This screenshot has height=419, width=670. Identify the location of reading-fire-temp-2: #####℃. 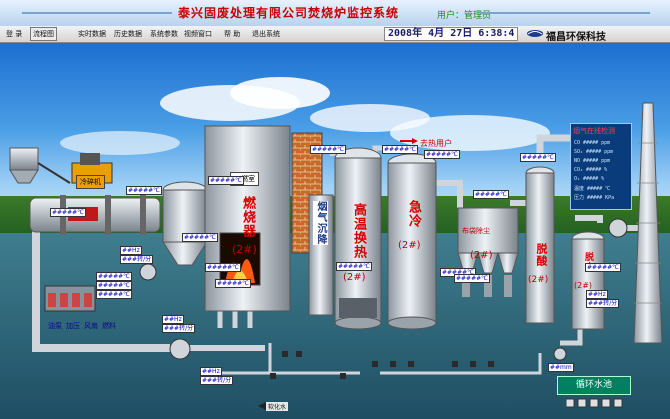
(233, 283).